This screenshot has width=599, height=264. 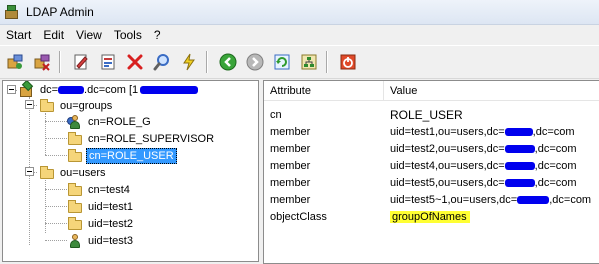 I want to click on forward-icon, so click(x=255, y=62).